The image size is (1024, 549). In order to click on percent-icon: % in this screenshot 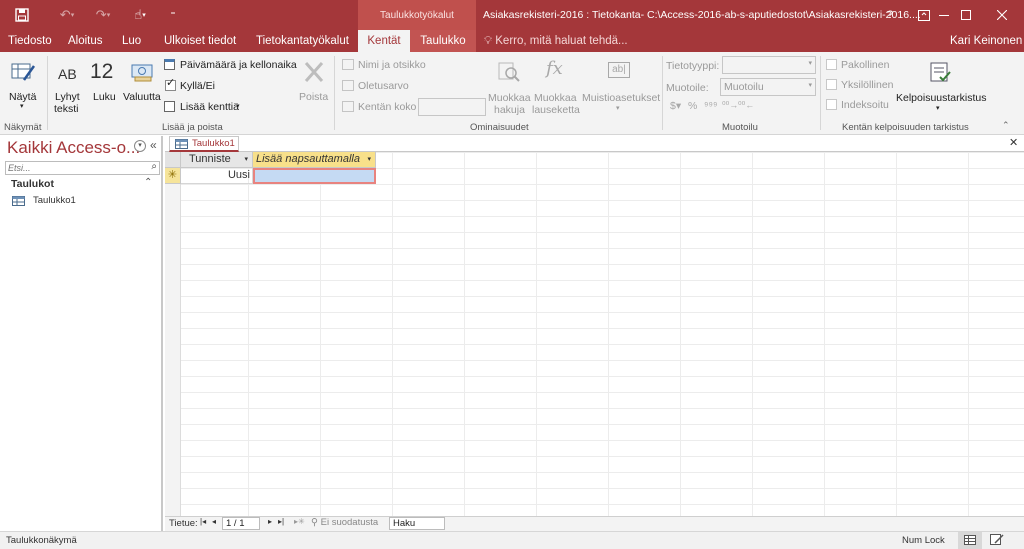, I will do `click(692, 106)`.